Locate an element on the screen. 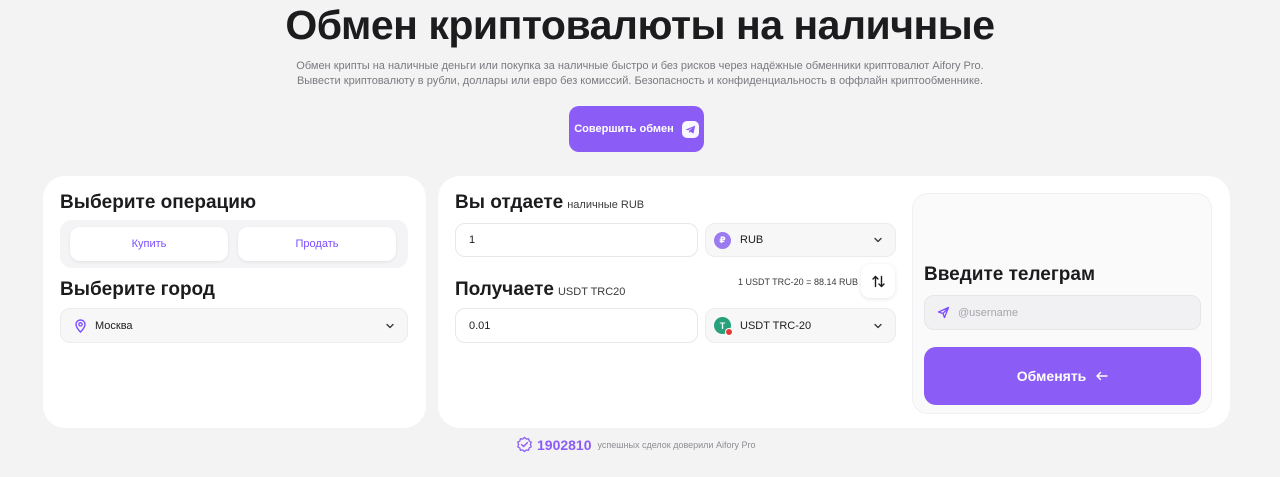 The width and height of the screenshot is (1280, 477). give-title: Вы отдаете is located at coordinates (509, 202).